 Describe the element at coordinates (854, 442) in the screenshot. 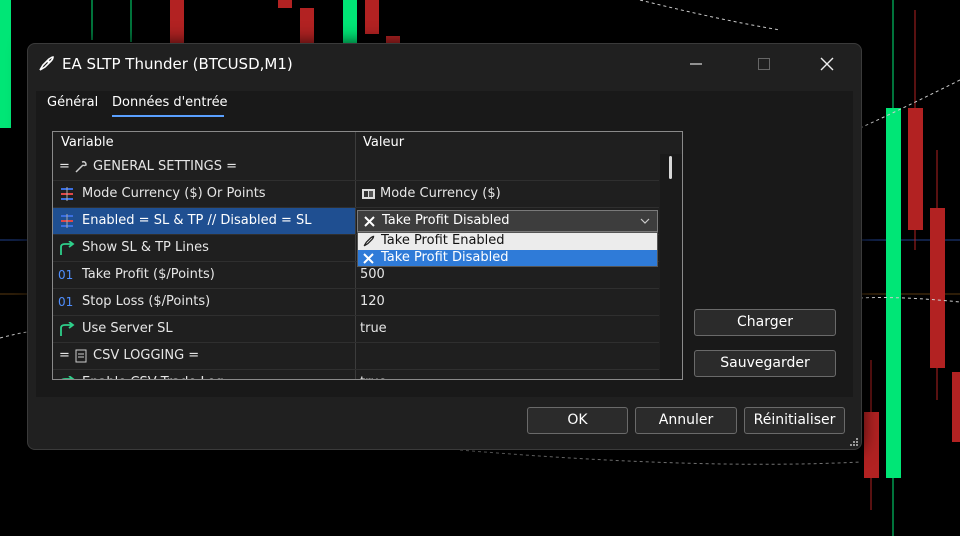

I see `resize-grip-icon` at that location.